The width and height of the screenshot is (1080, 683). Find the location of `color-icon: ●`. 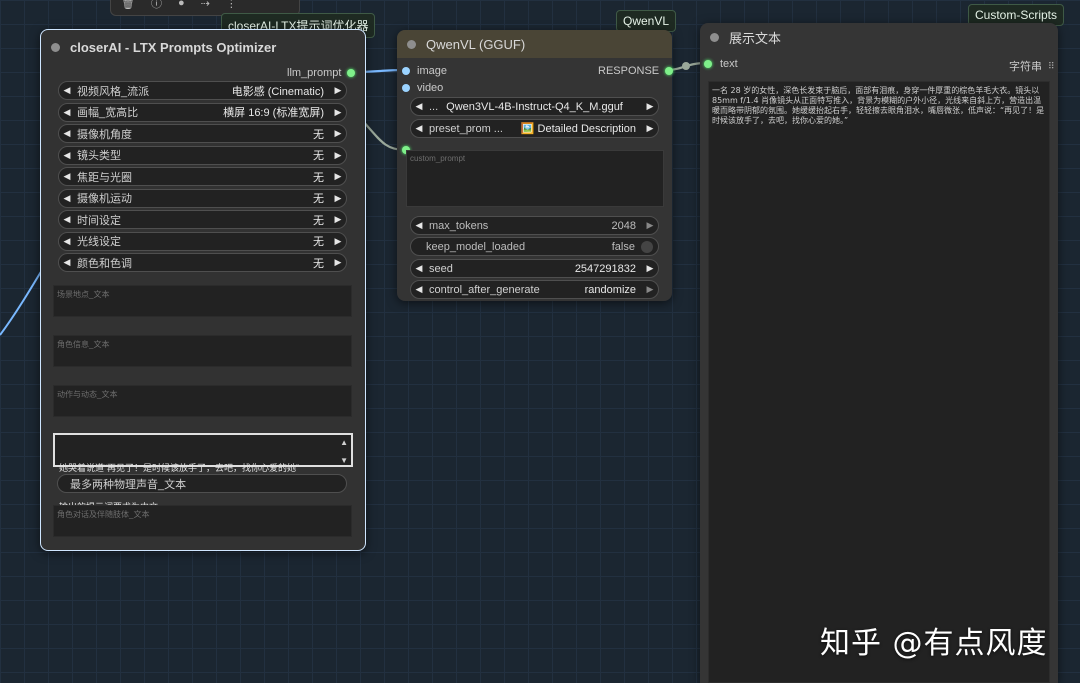

color-icon: ● is located at coordinates (181, 4).